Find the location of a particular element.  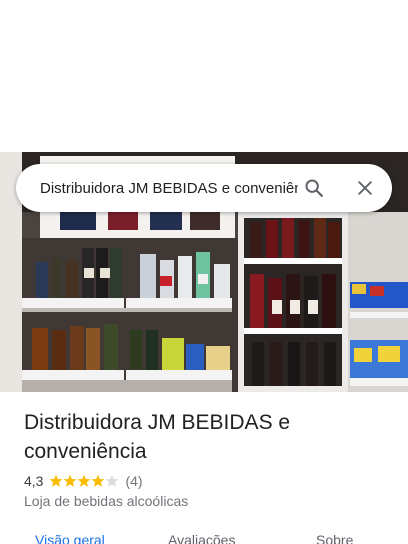

place-tabs: Visão geral Avaliações Sobre is located at coordinates (204, 538).